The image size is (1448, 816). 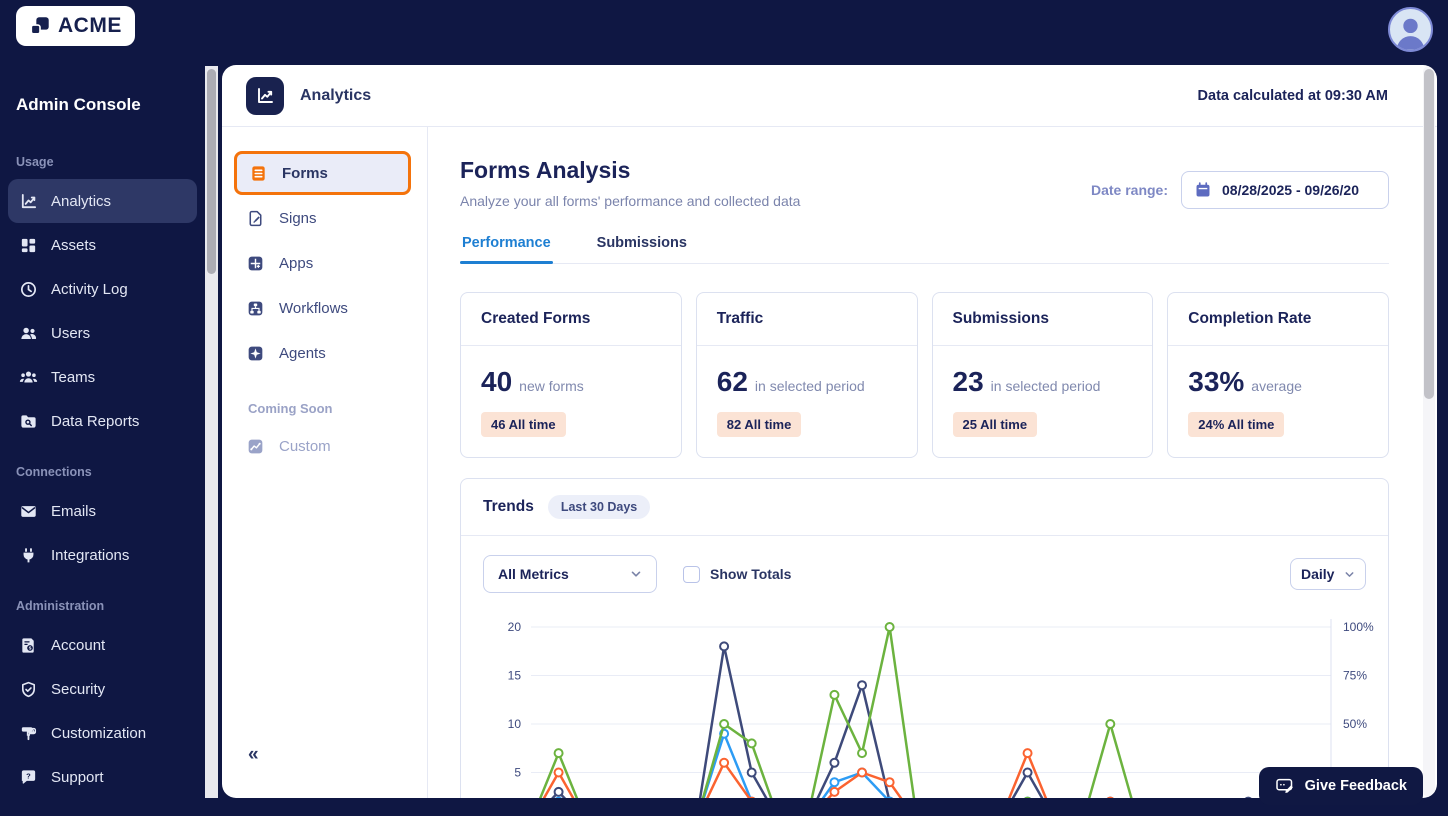 I want to click on sidebar-item-customization: Customization, so click(x=102, y=733).